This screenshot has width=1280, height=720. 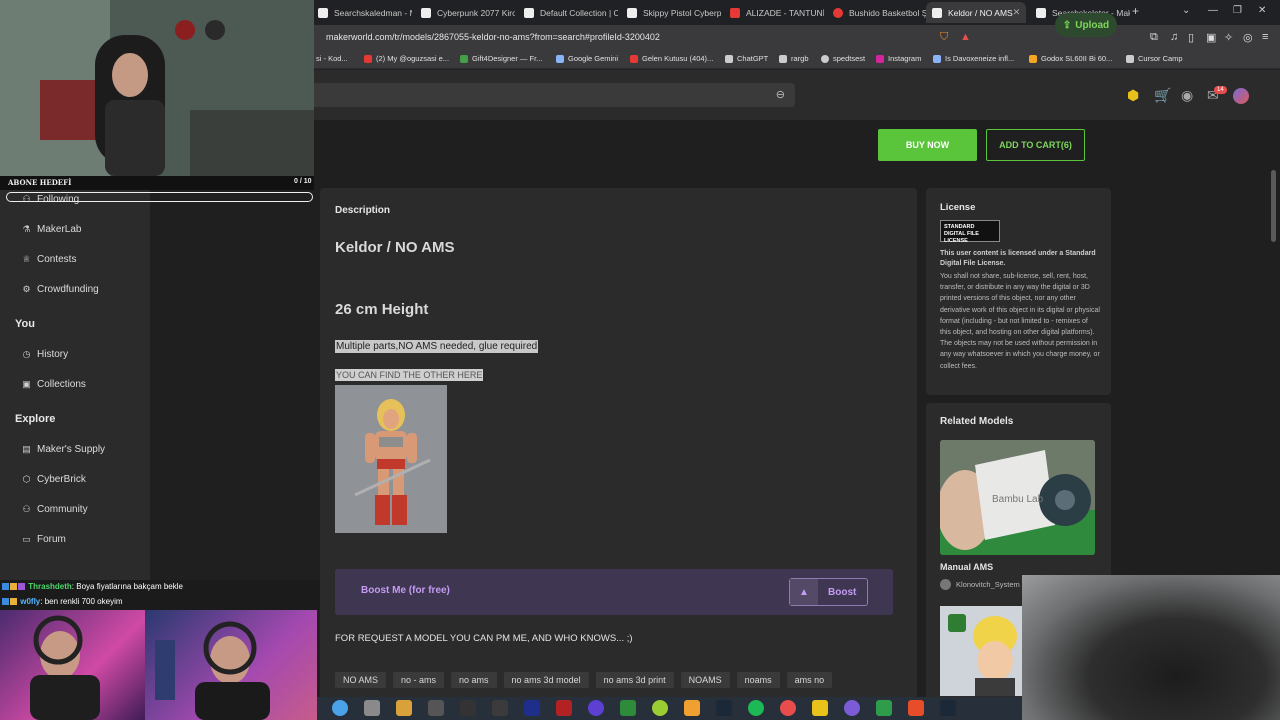 I want to click on boost-button: ▲ Boost, so click(x=828, y=592).